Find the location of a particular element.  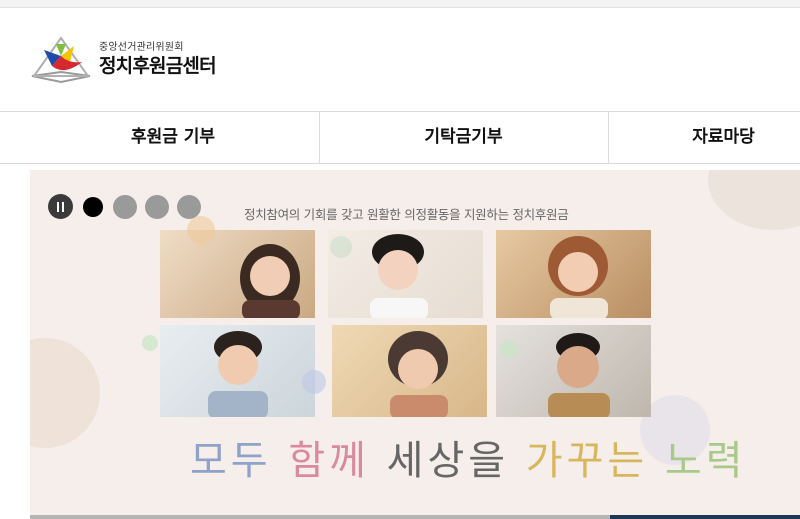

slogan-part: 함께 is located at coordinates (329, 461).